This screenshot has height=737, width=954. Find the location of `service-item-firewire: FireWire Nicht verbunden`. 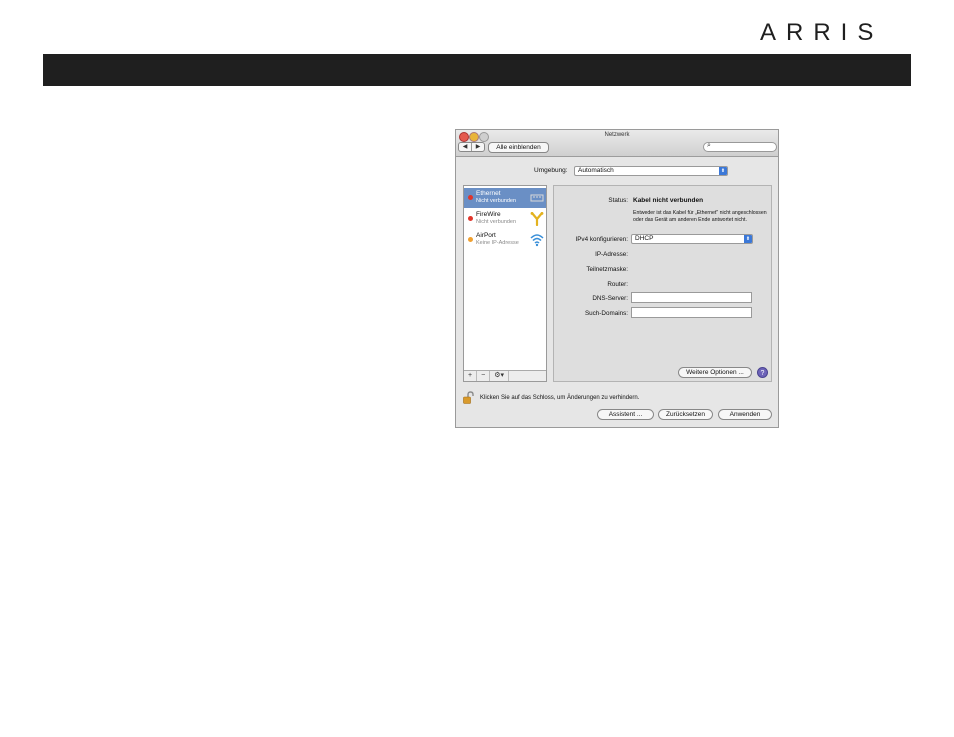

service-item-firewire: FireWire Nicht verbunden is located at coordinates (505, 219).